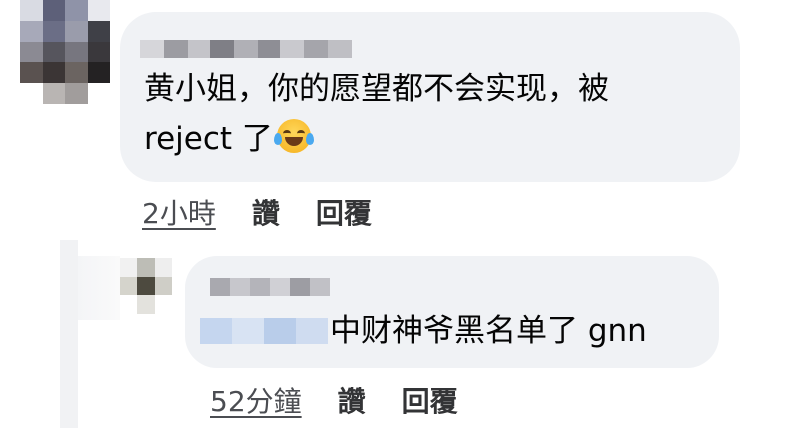 This screenshot has width=800, height=428. I want to click on avatar-commenter, so click(65, 52).